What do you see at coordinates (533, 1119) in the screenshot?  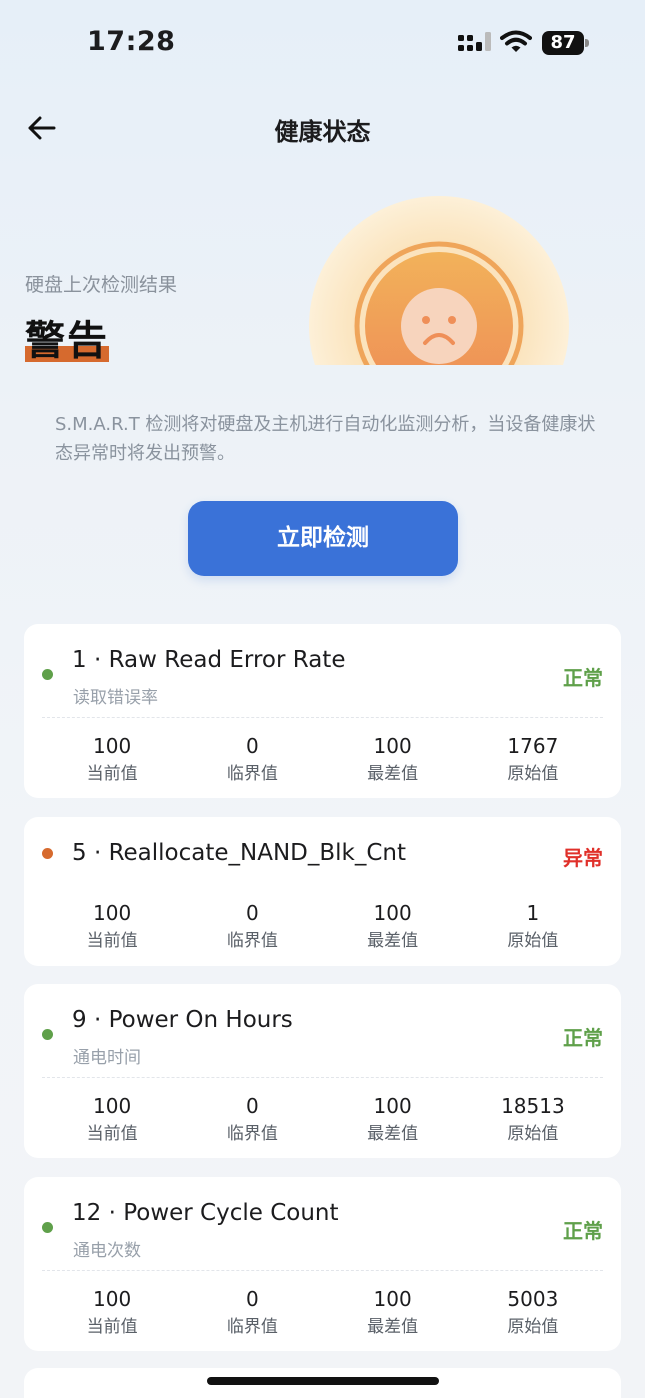 I see `metric-raw: 18513 原始值` at bounding box center [533, 1119].